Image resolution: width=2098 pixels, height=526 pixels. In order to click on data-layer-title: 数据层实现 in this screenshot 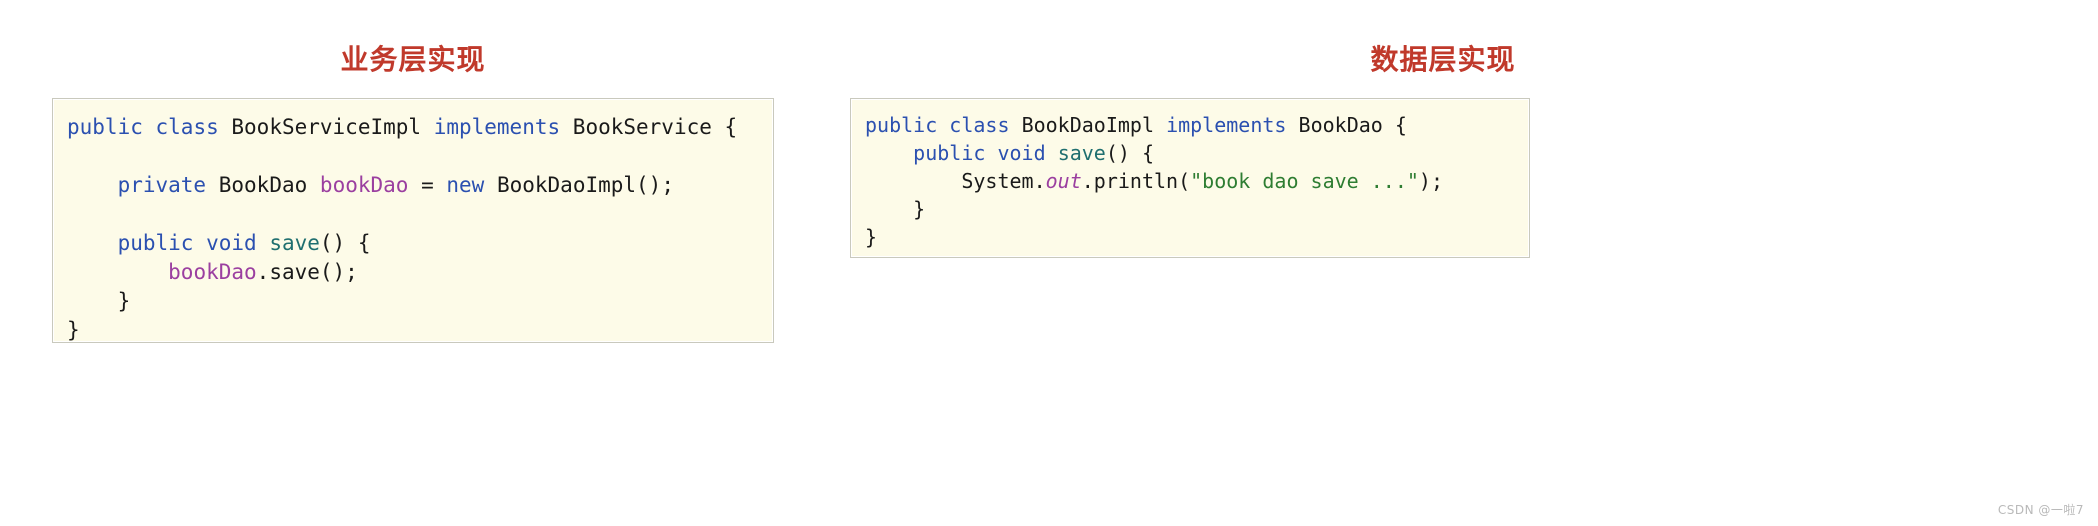, I will do `click(1443, 59)`.